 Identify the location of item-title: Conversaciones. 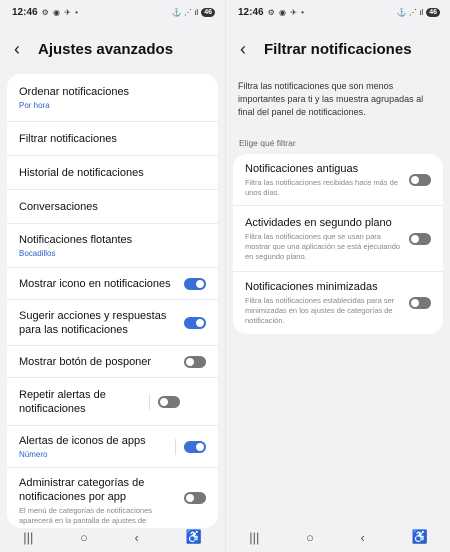
(58, 206).